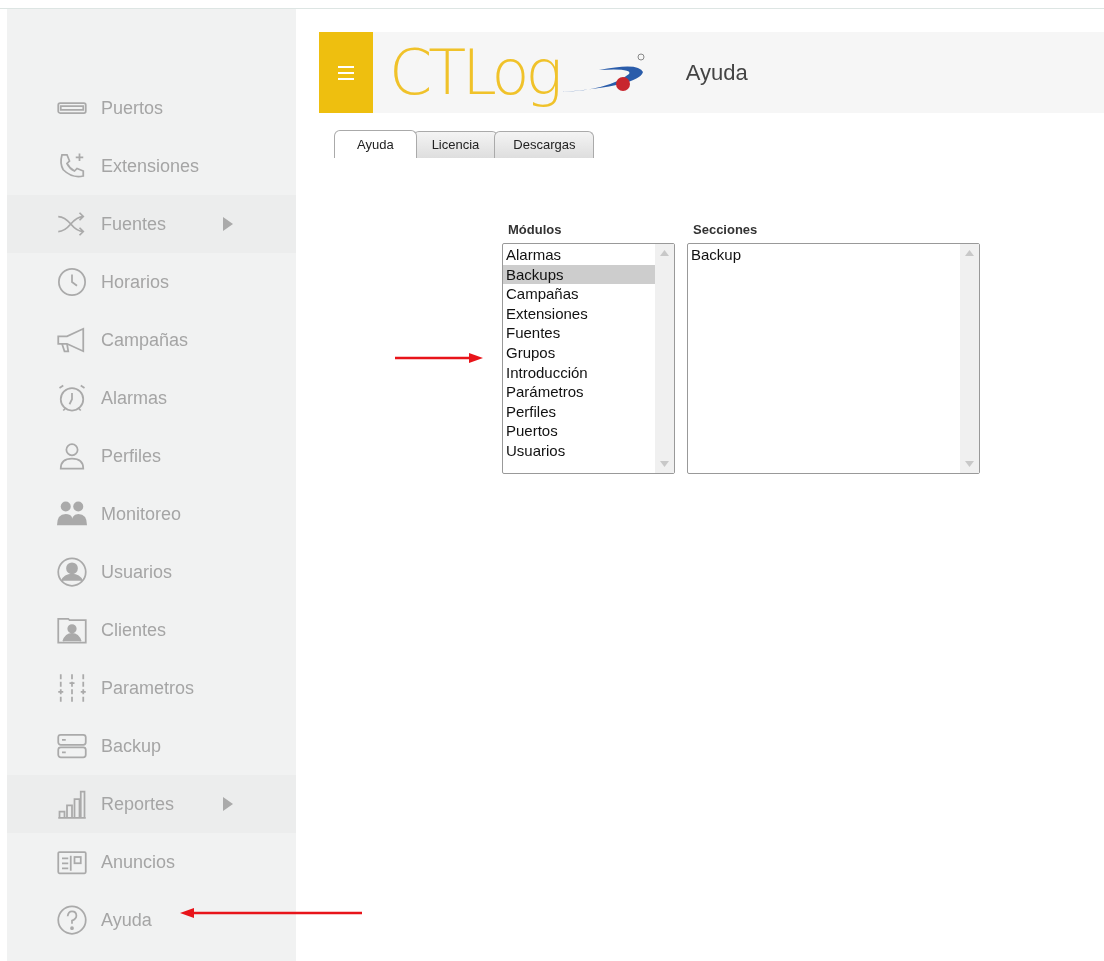  What do you see at coordinates (716, 72) in the screenshot?
I see `page-title: Ayuda` at bounding box center [716, 72].